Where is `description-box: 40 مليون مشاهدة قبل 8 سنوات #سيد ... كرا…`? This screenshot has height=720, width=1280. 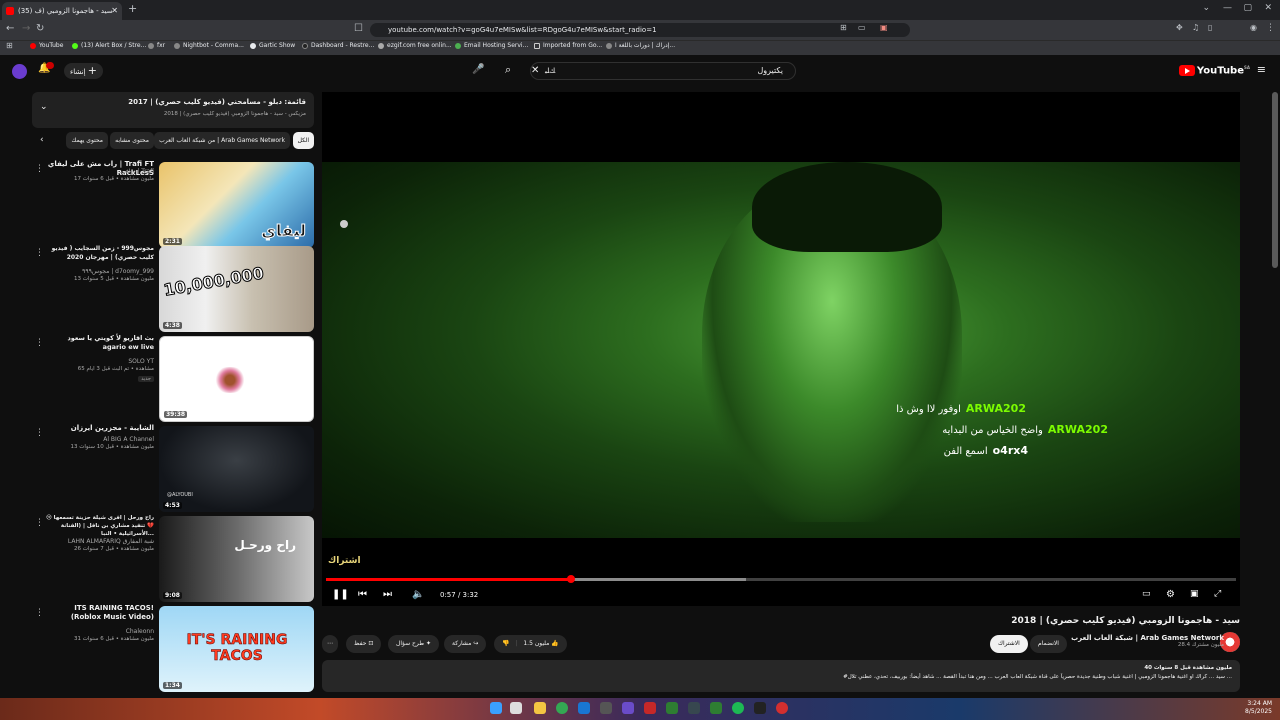 description-box: 40 مليون مشاهدة قبل 8 سنوات #سيد ... كرا… is located at coordinates (781, 676).